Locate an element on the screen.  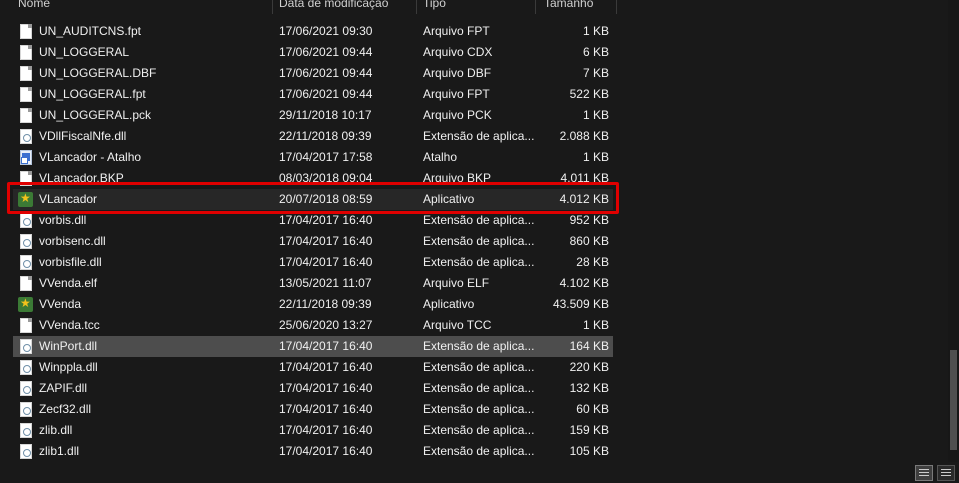
file-name: ZAPIF.dll is located at coordinates (63, 388).